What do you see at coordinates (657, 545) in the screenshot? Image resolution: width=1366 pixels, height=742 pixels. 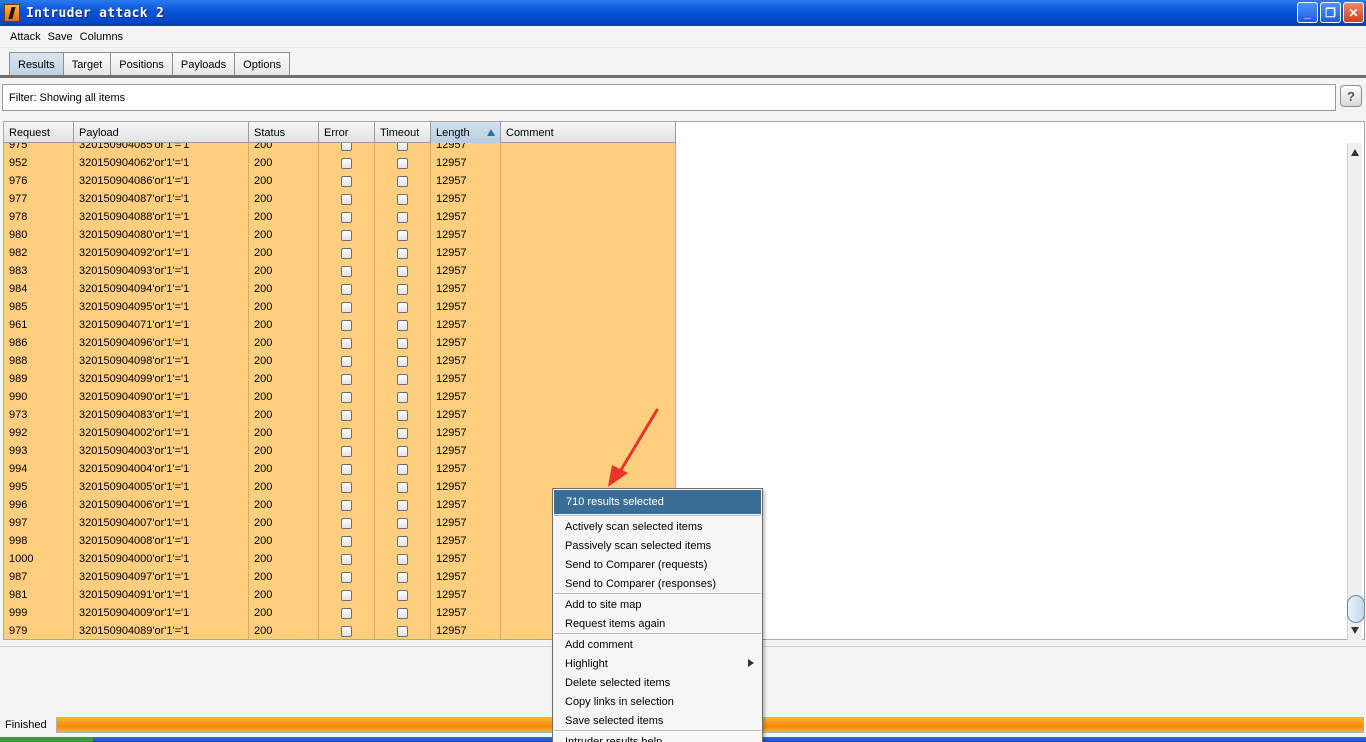 I see `menu-item-passively-scan-selected-items: Passively scan selected items` at bounding box center [657, 545].